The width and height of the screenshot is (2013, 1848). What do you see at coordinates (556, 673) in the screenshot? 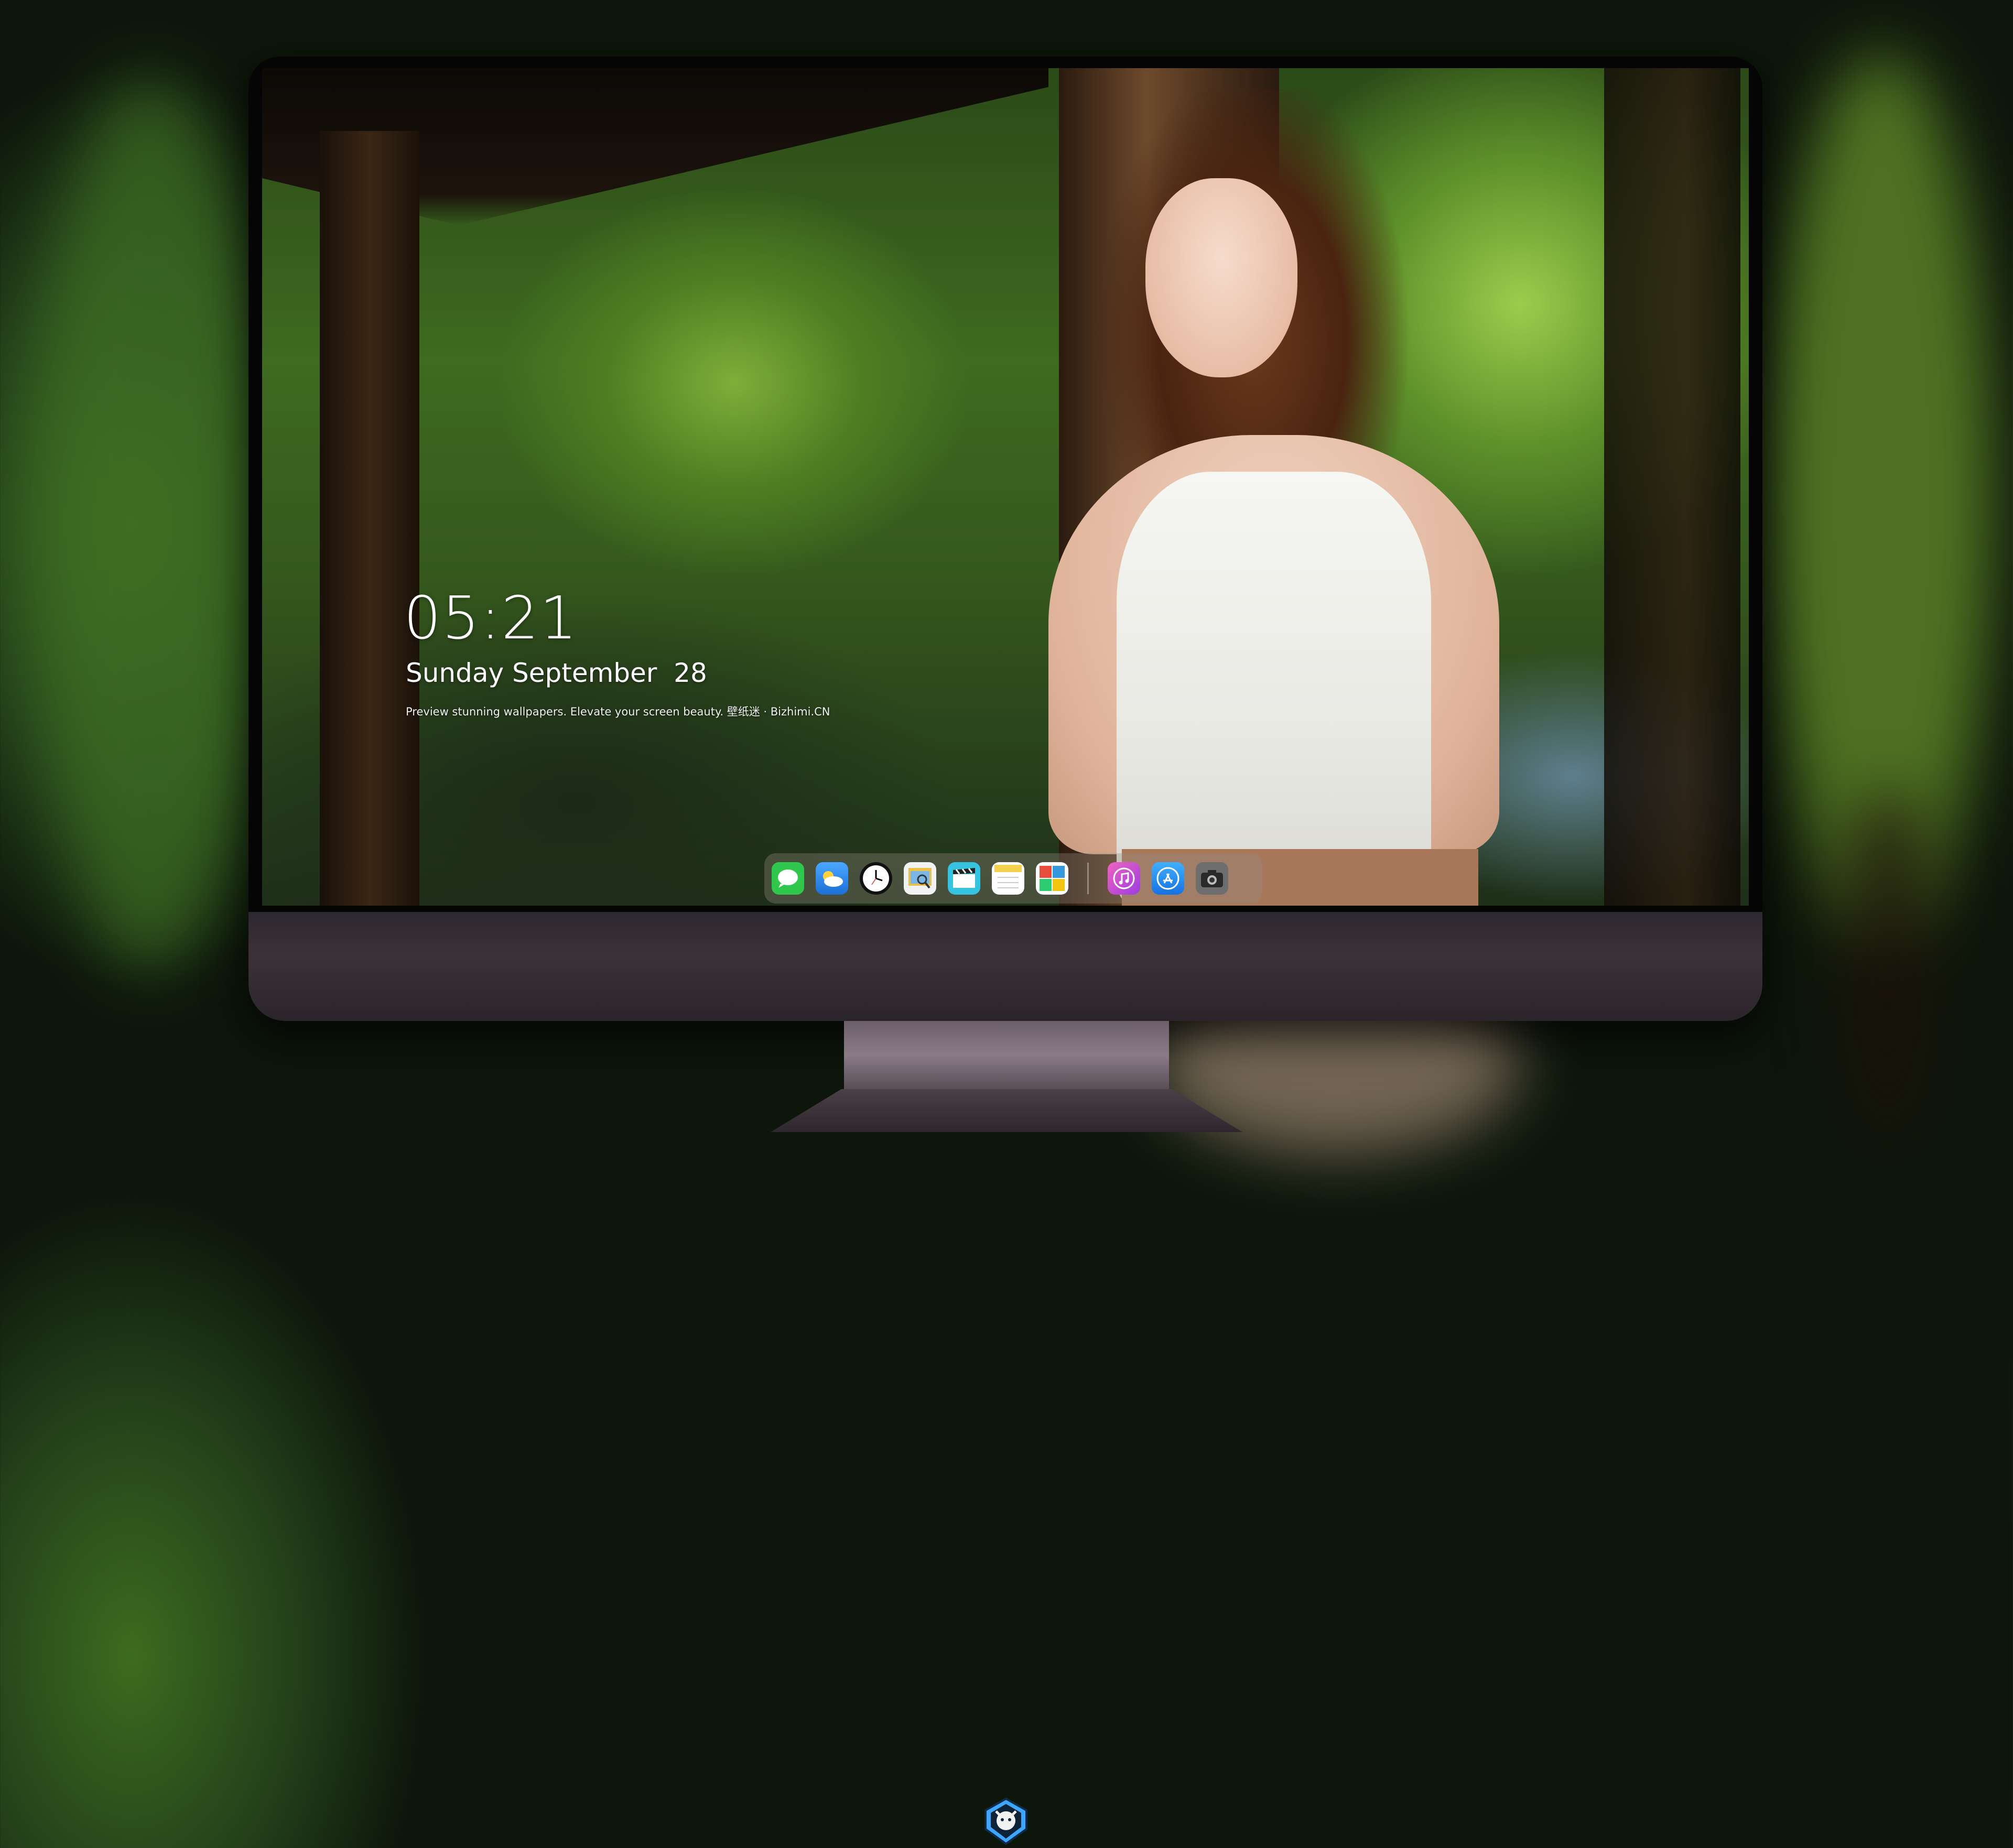
I see `lockscreen-date: Sunday September 28` at bounding box center [556, 673].